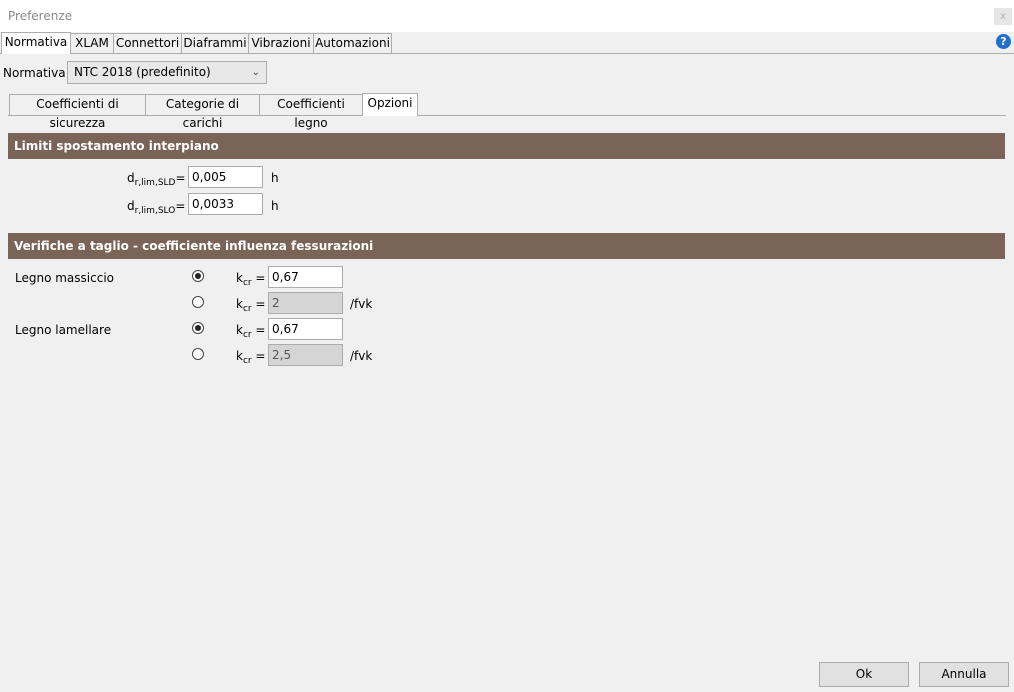 The image size is (1014, 692). Describe the element at coordinates (198, 328) in the screenshot. I see `lamellare-radio-fixed` at that location.